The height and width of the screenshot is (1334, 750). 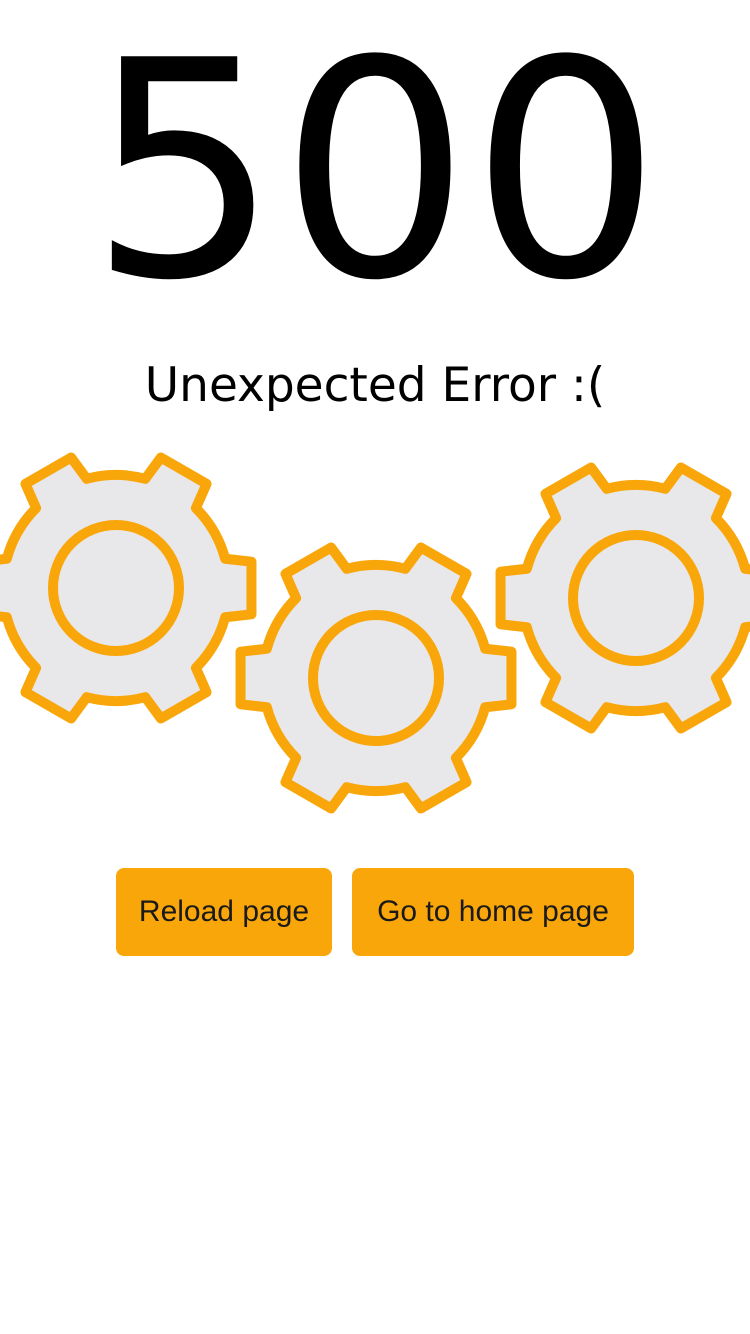 I want to click on gear-center-icon, so click(x=376, y=678).